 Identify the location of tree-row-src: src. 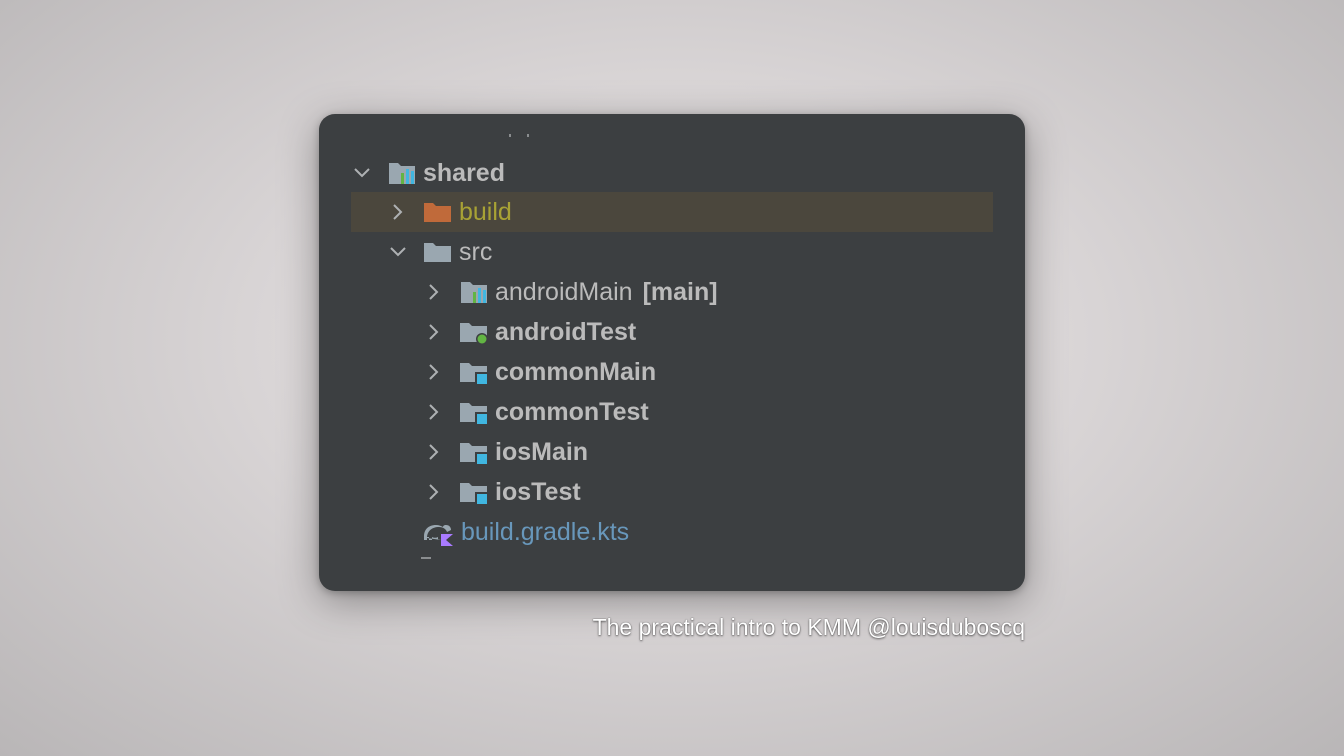
(672, 252).